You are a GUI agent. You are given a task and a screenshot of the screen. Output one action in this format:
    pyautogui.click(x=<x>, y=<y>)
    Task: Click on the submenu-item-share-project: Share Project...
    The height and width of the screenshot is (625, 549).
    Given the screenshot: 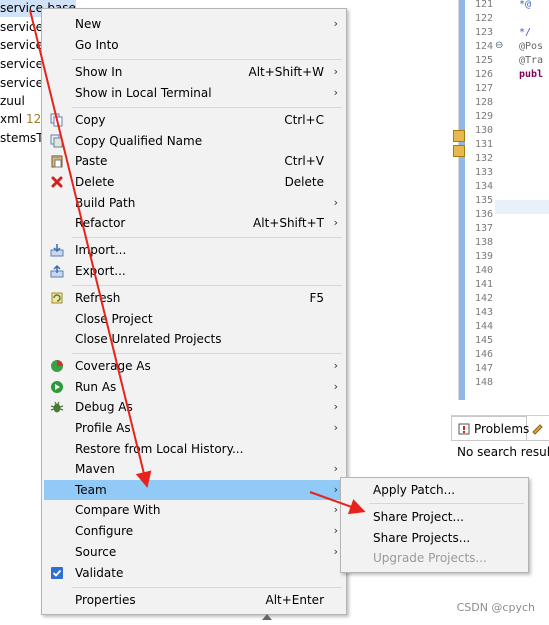 What is the action you would take?
    pyautogui.click(x=434, y=517)
    